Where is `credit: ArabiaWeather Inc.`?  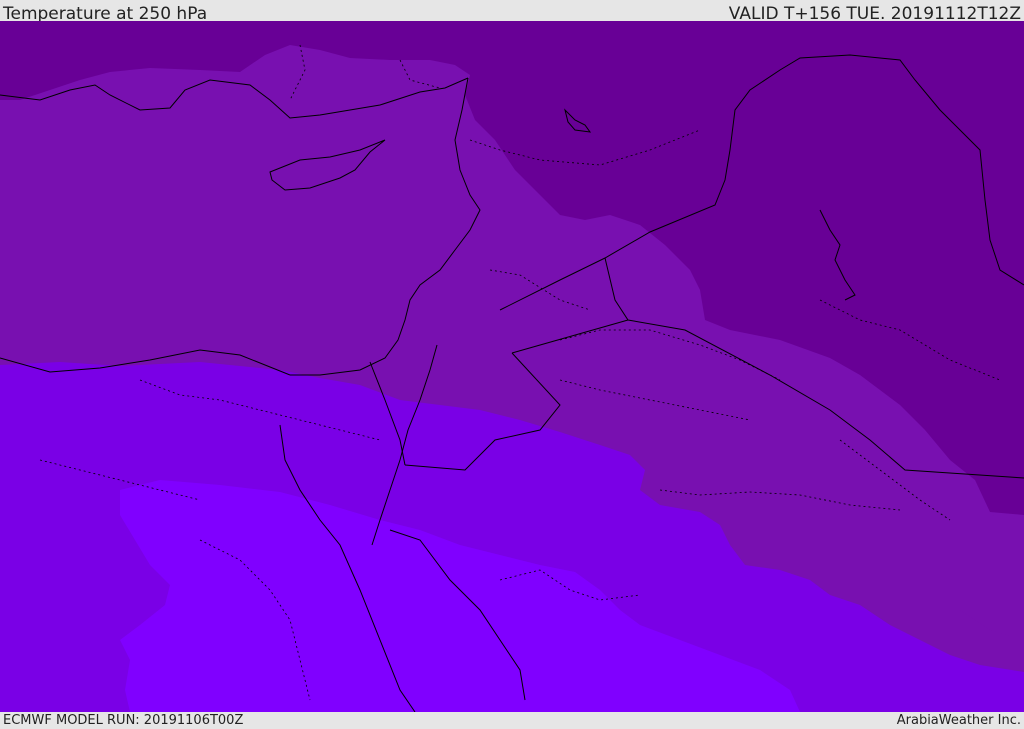 credit: ArabiaWeather Inc. is located at coordinates (958, 720).